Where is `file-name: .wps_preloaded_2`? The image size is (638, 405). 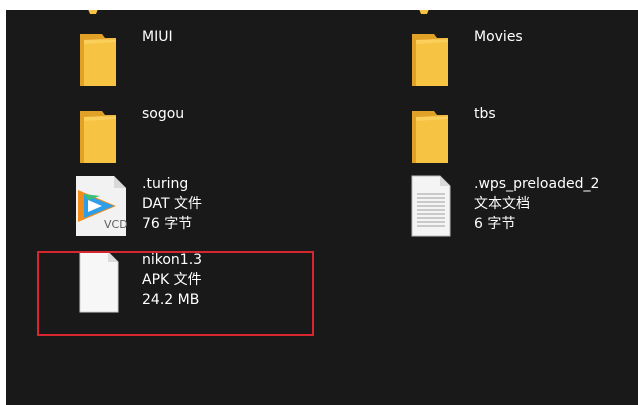
file-name: .wps_preloaded_2 is located at coordinates (537, 184).